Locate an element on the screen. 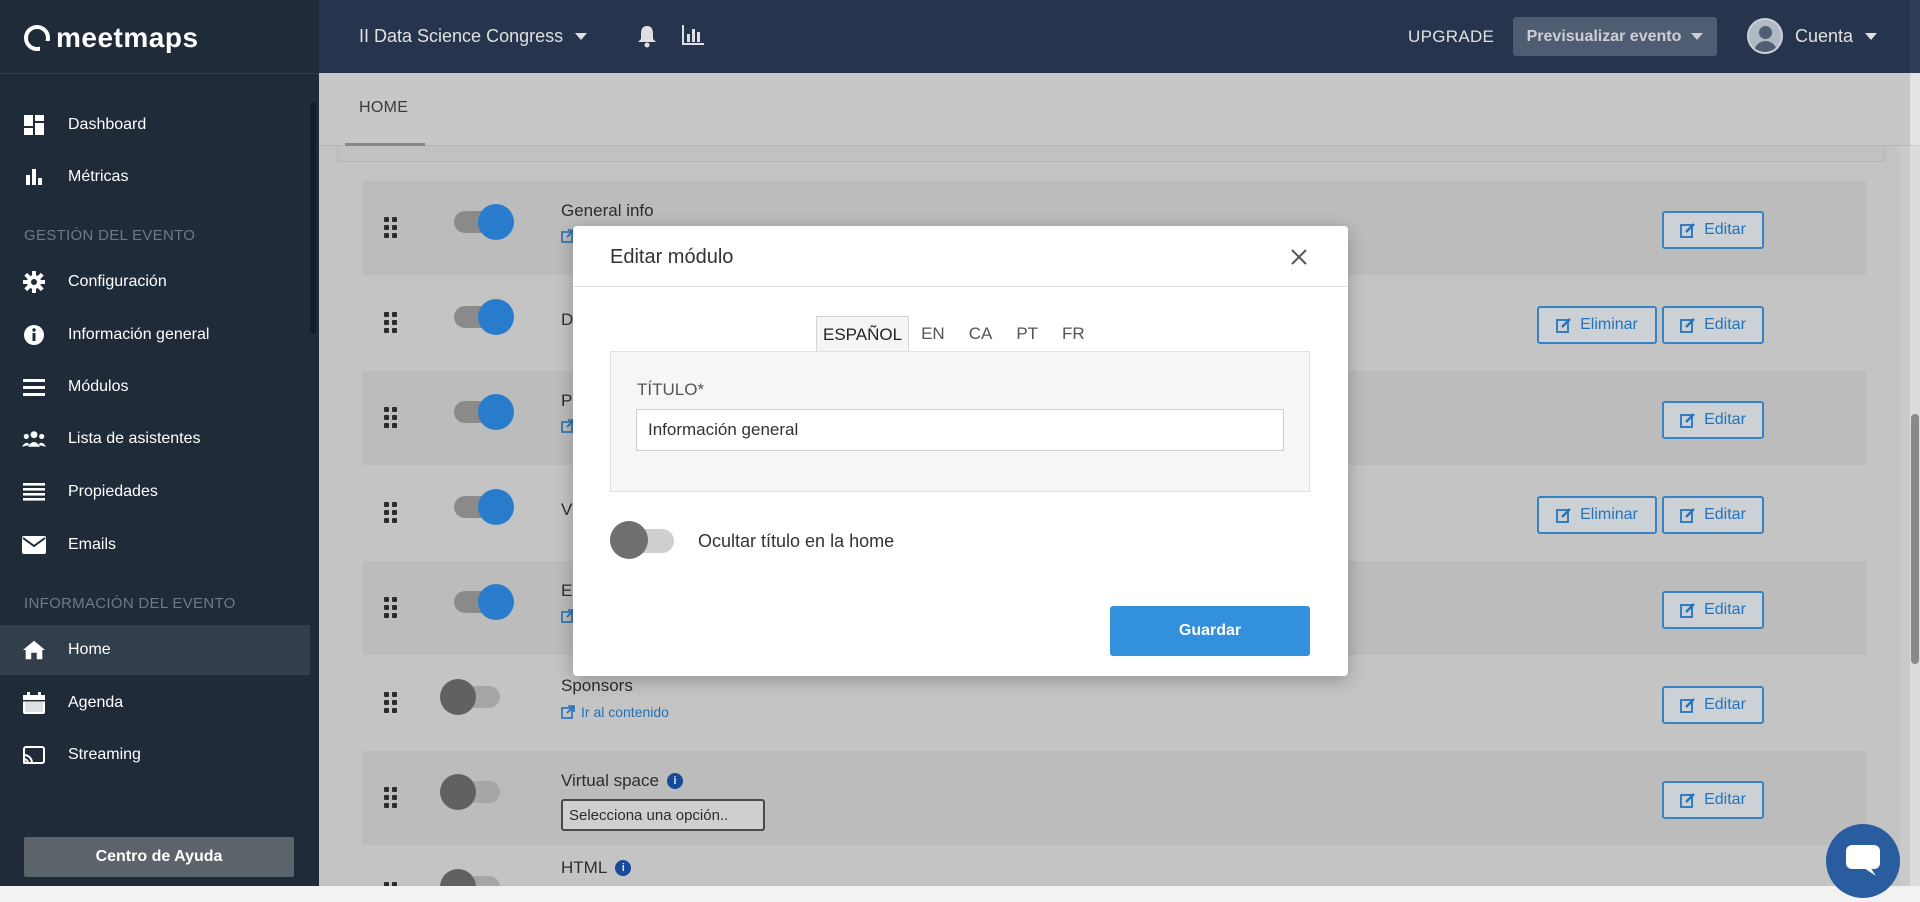 The image size is (1920, 902). sidebar-section-gestion: GESTIÓN DEL EVENTO is located at coordinates (110, 235).